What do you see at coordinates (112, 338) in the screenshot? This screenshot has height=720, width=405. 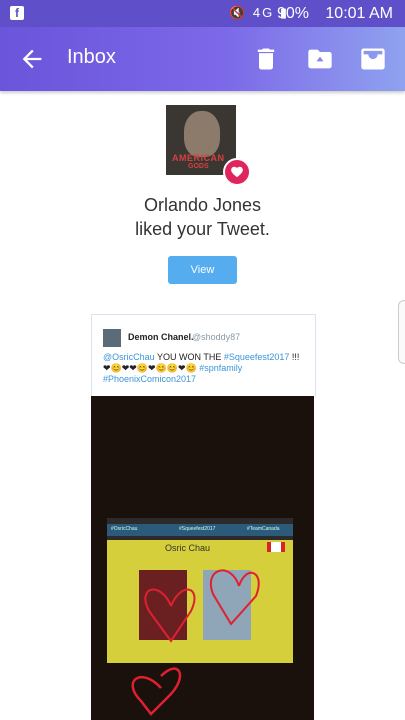 I see `tweet-author-avatar` at bounding box center [112, 338].